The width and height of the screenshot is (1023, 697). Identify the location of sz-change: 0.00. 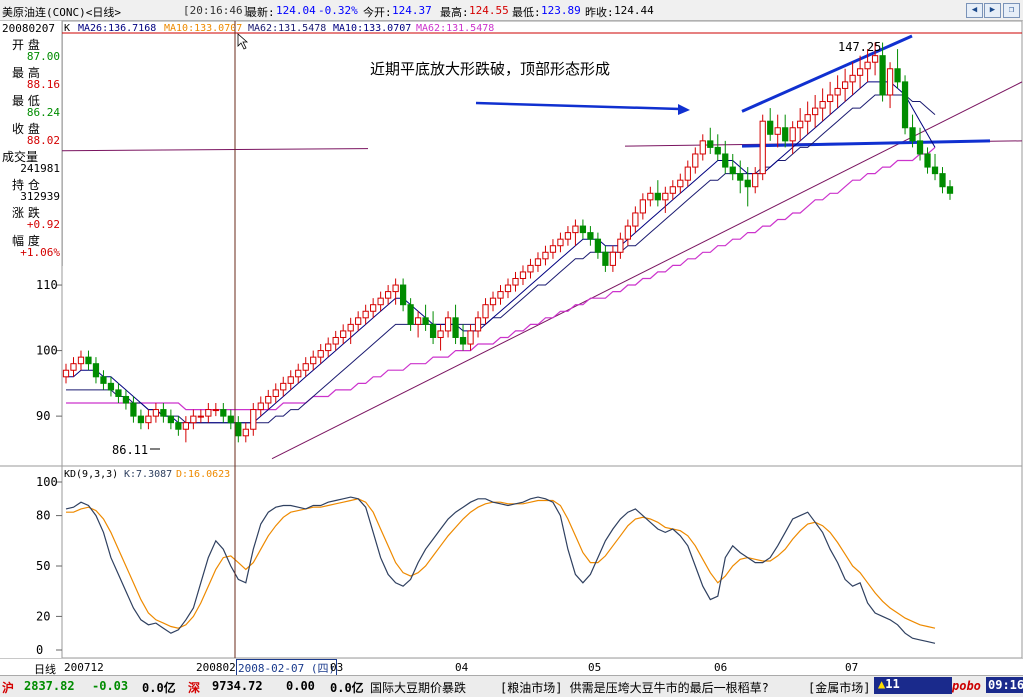
(300, 686).